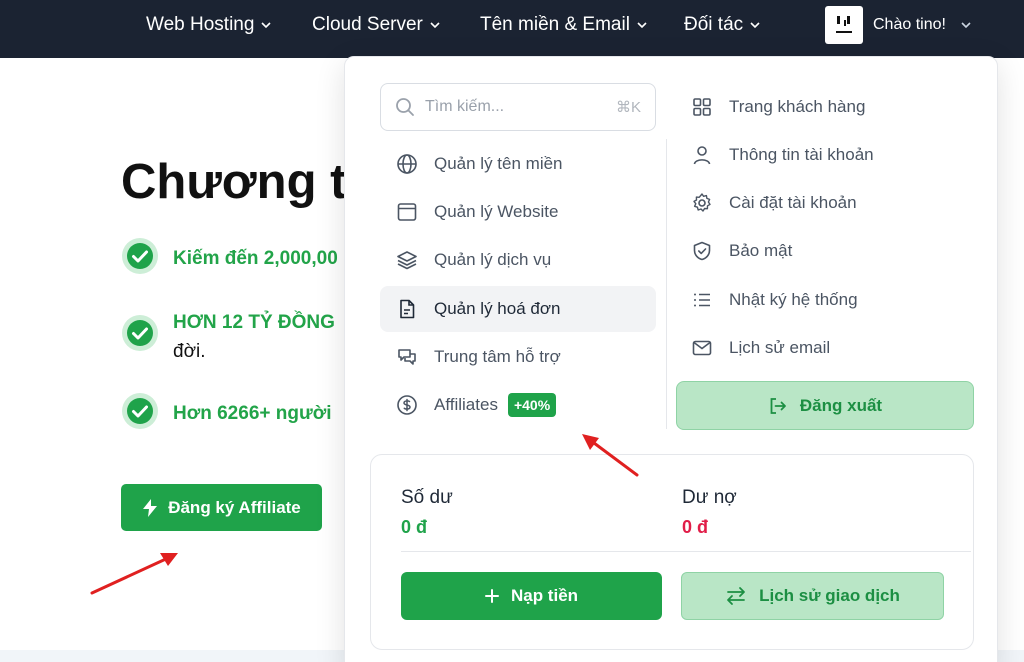 The image size is (1024, 662). I want to click on chat-icon, so click(407, 357).